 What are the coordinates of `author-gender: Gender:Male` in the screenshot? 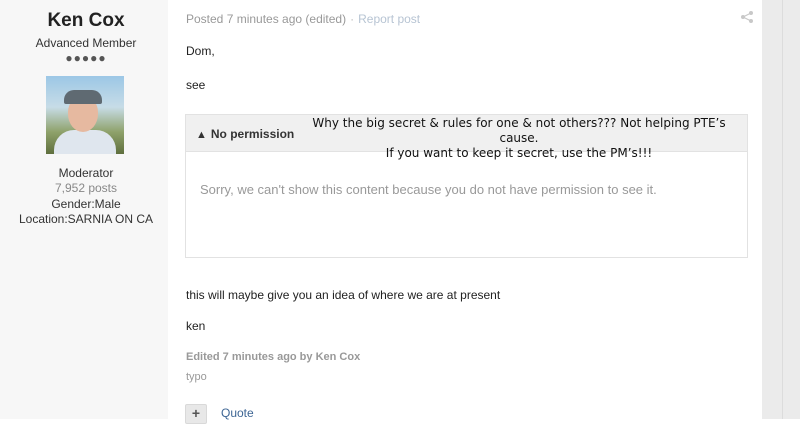 It's located at (86, 204).